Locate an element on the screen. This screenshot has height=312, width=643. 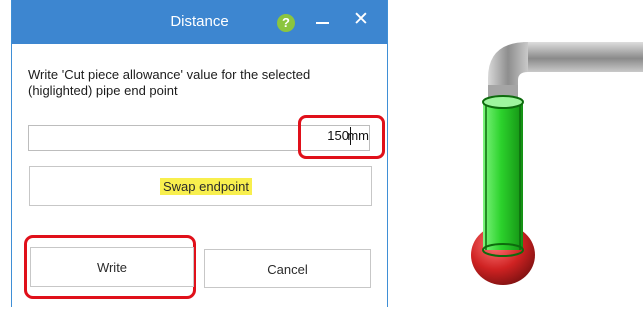
pipe-end-top is located at coordinates (503, 102).